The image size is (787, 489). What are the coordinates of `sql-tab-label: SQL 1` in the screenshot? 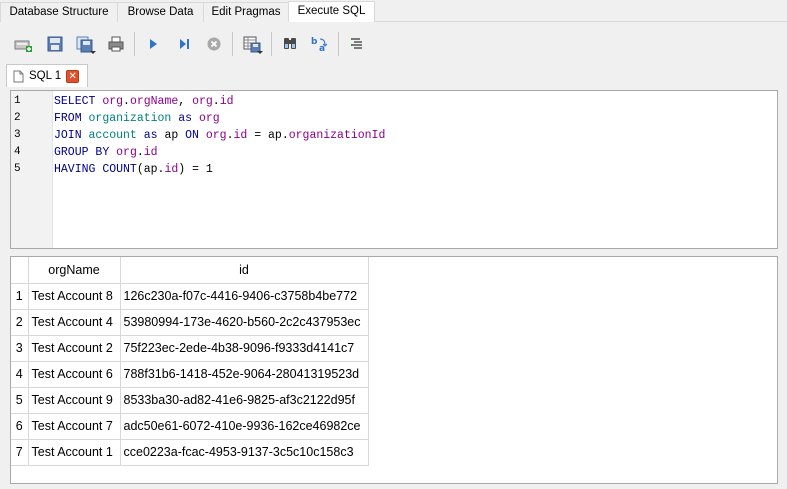 It's located at (45, 76).